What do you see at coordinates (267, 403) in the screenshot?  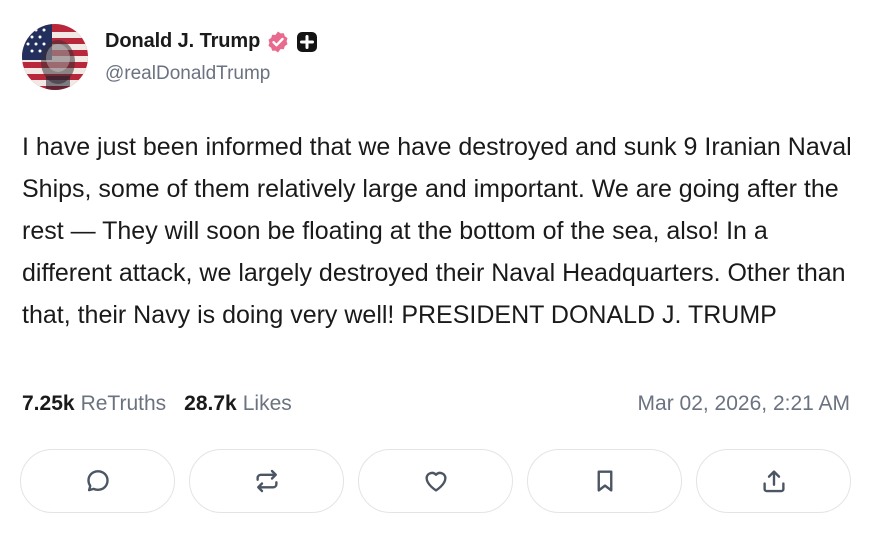 I see `likes-label: Likes` at bounding box center [267, 403].